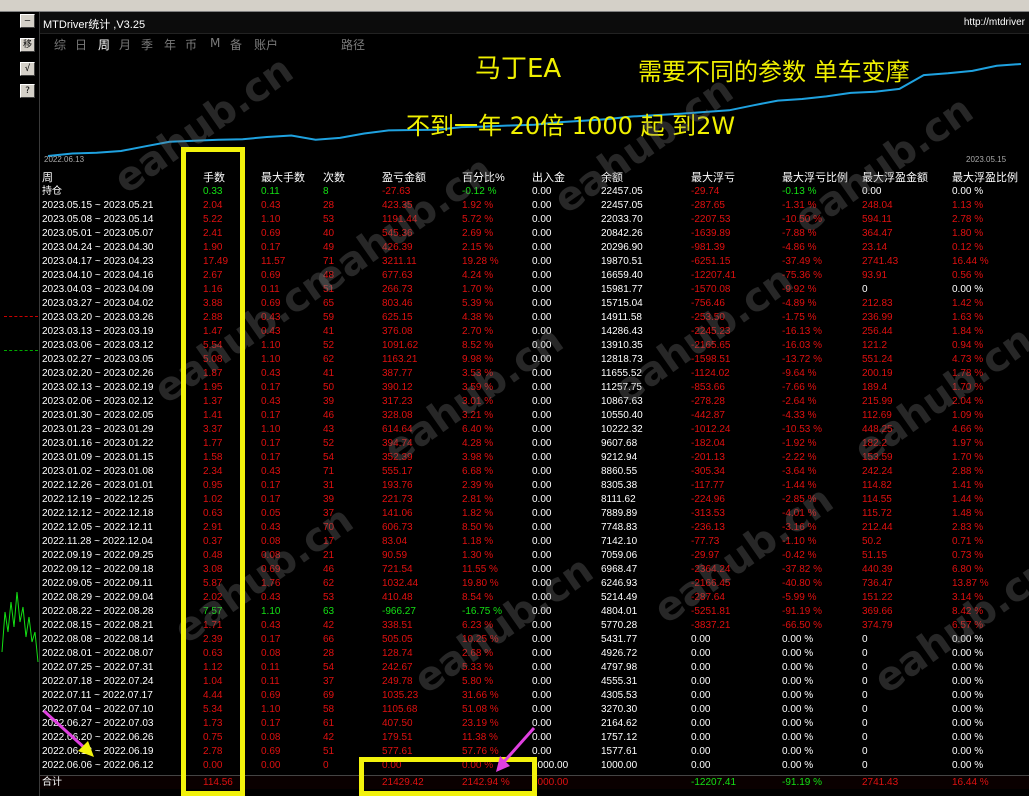  I want to click on cell-4: 352.39, so click(397, 457).